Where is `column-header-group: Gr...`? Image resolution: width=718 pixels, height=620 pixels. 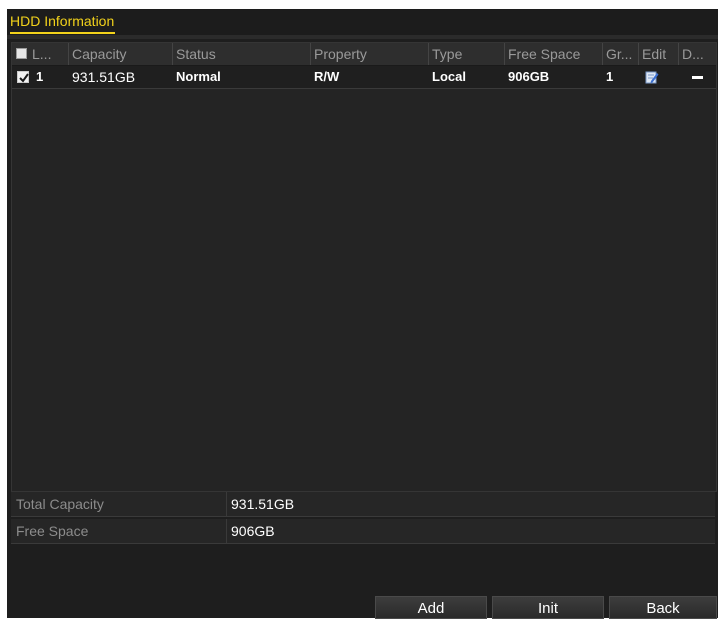 column-header-group: Gr... is located at coordinates (620, 54).